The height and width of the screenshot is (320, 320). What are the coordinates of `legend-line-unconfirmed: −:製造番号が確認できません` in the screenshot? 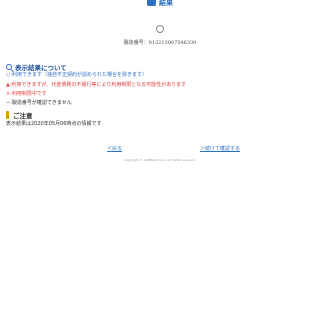 It's located at (39, 103).